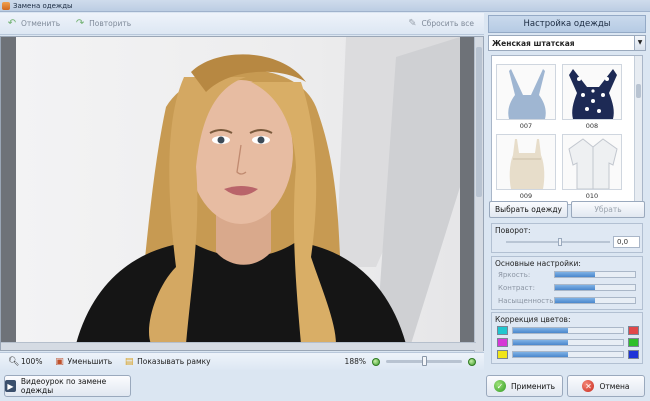 Image resolution: width=650 pixels, height=401 pixels. Describe the element at coordinates (638, 91) in the screenshot. I see `gallery-scroll-thumb` at that location.